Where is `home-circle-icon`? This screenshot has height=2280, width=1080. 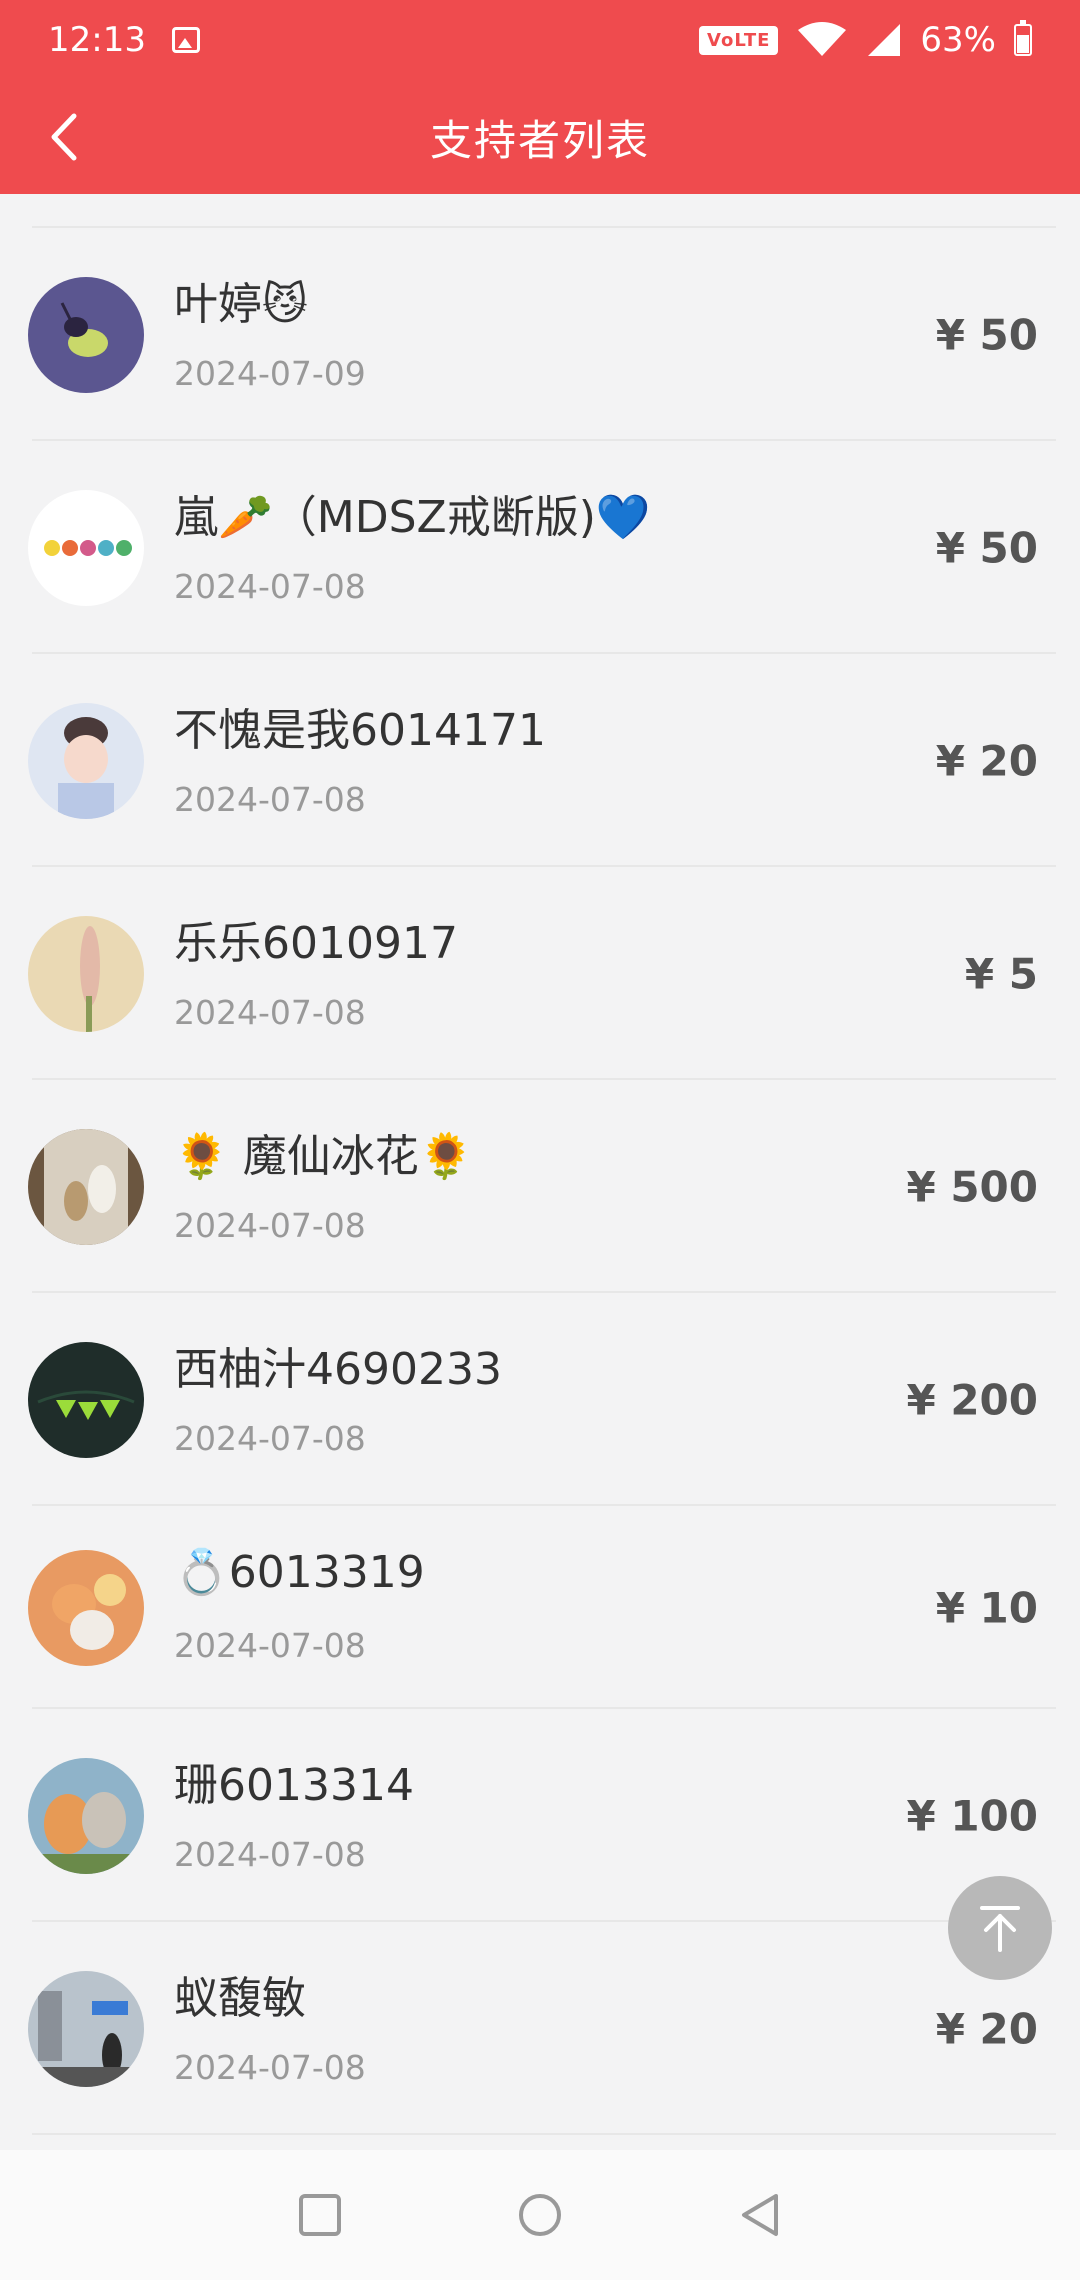
home-circle-icon is located at coordinates (540, 2215).